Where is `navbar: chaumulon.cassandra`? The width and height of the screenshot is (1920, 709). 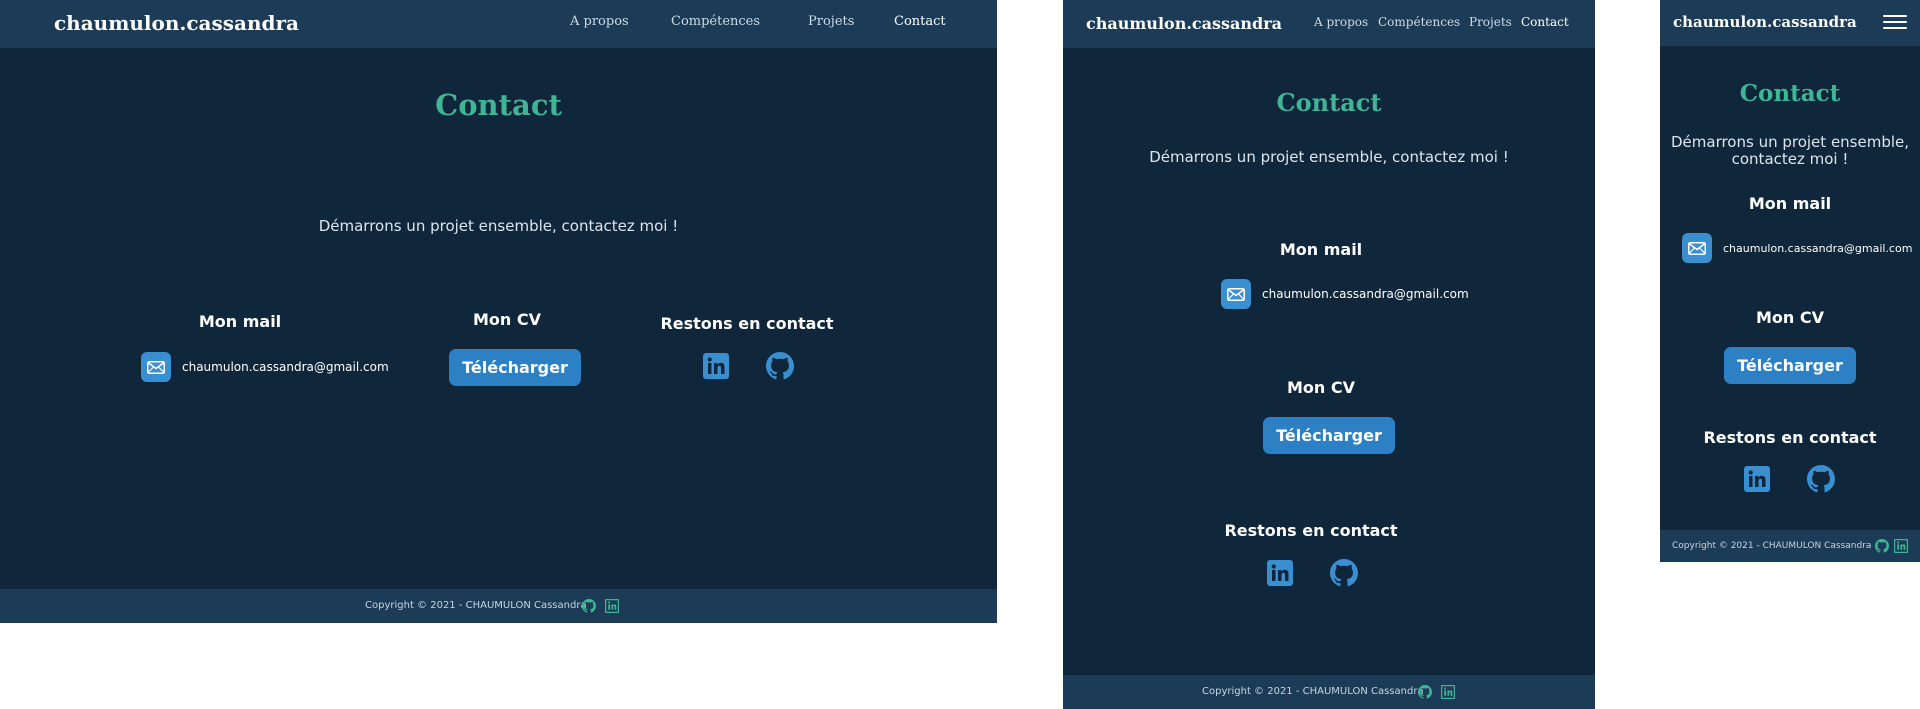 navbar: chaumulon.cassandra is located at coordinates (1790, 23).